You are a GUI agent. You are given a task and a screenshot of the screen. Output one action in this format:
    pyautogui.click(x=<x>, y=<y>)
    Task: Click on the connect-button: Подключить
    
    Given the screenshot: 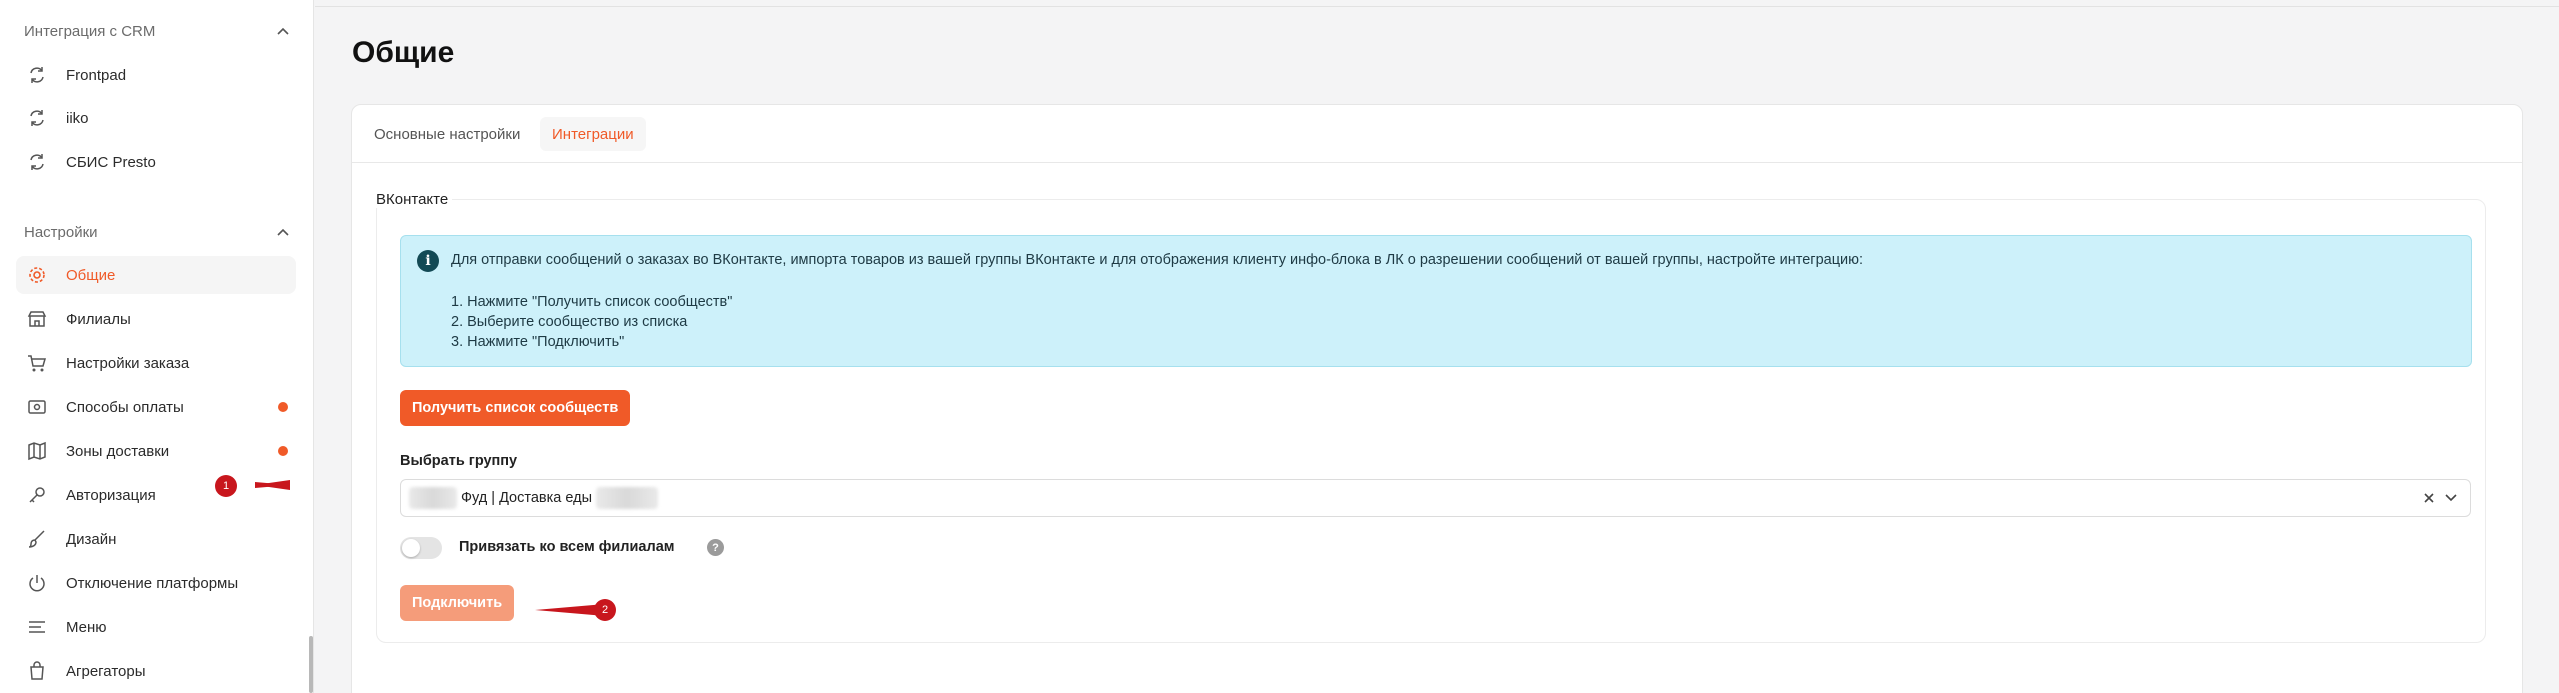 What is the action you would take?
    pyautogui.click(x=457, y=603)
    